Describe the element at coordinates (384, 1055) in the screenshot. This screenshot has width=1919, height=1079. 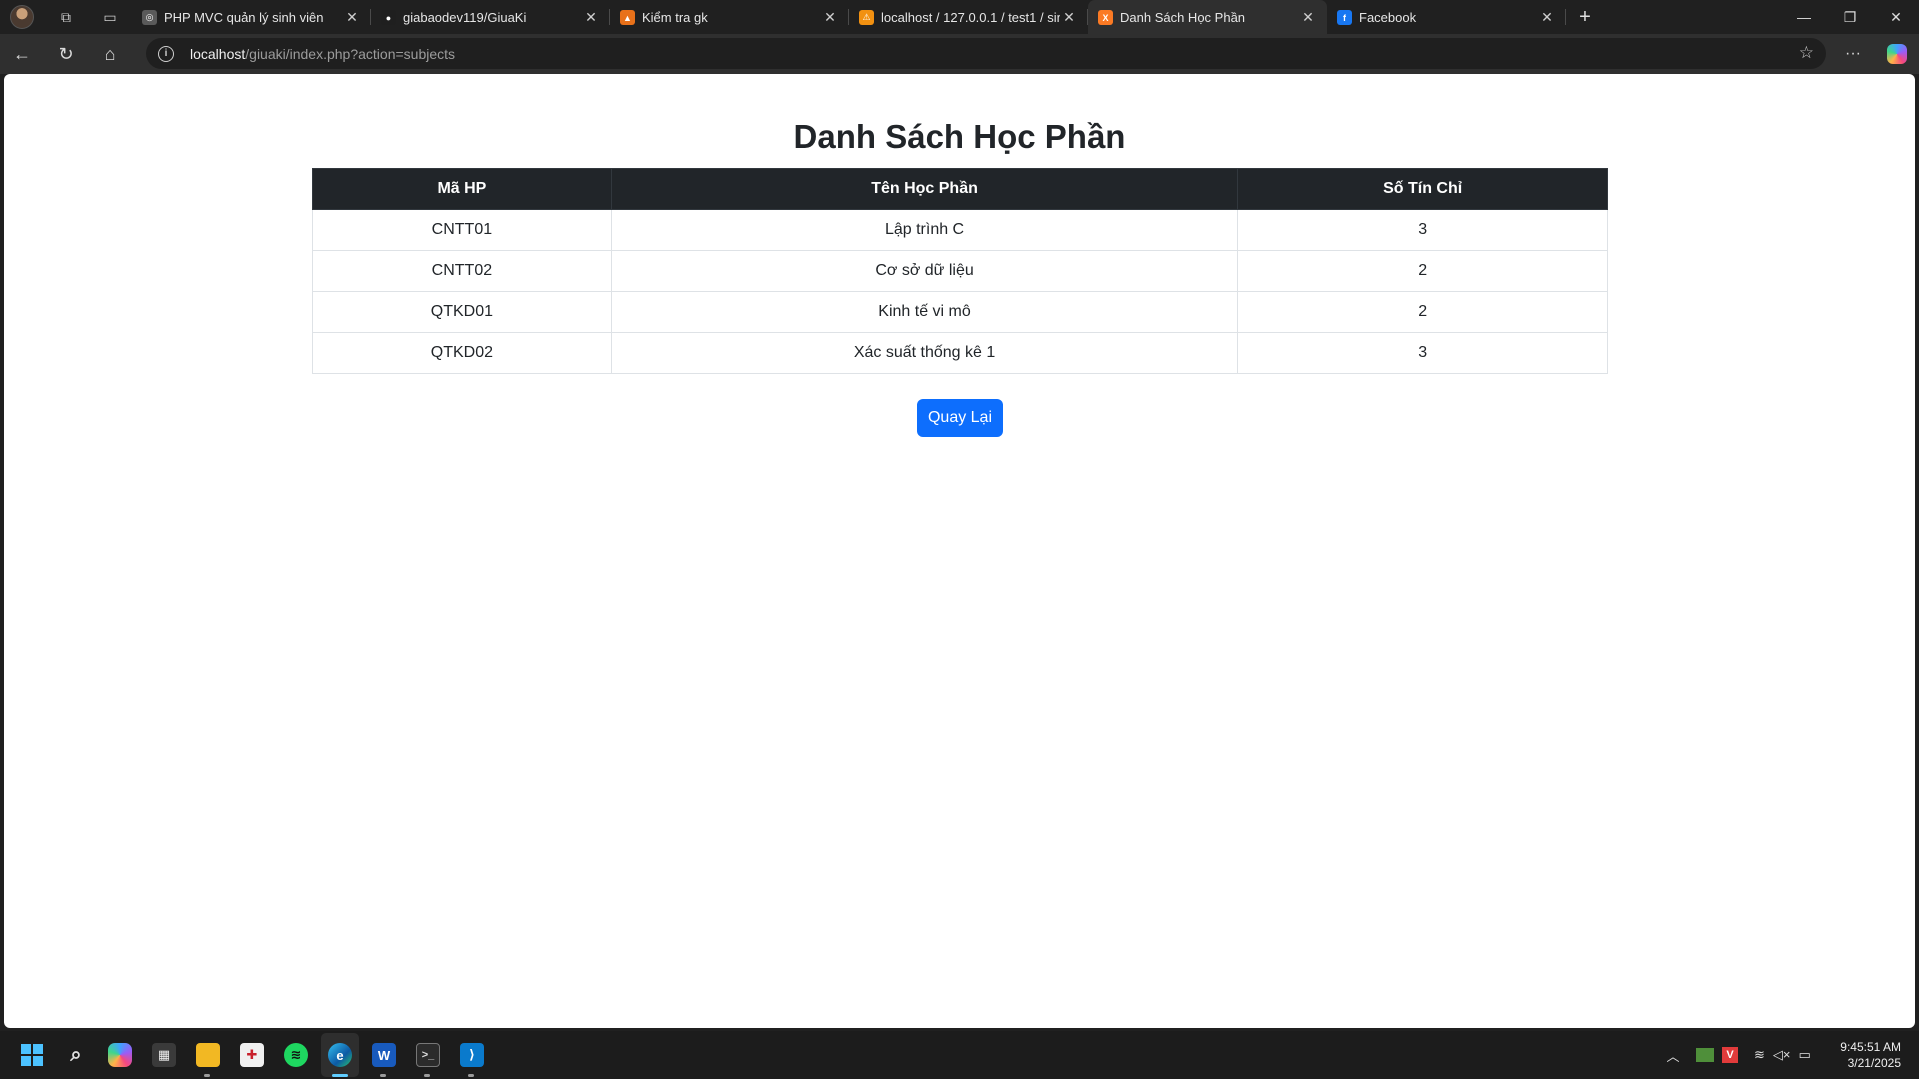
I see `word-icon: W` at that location.